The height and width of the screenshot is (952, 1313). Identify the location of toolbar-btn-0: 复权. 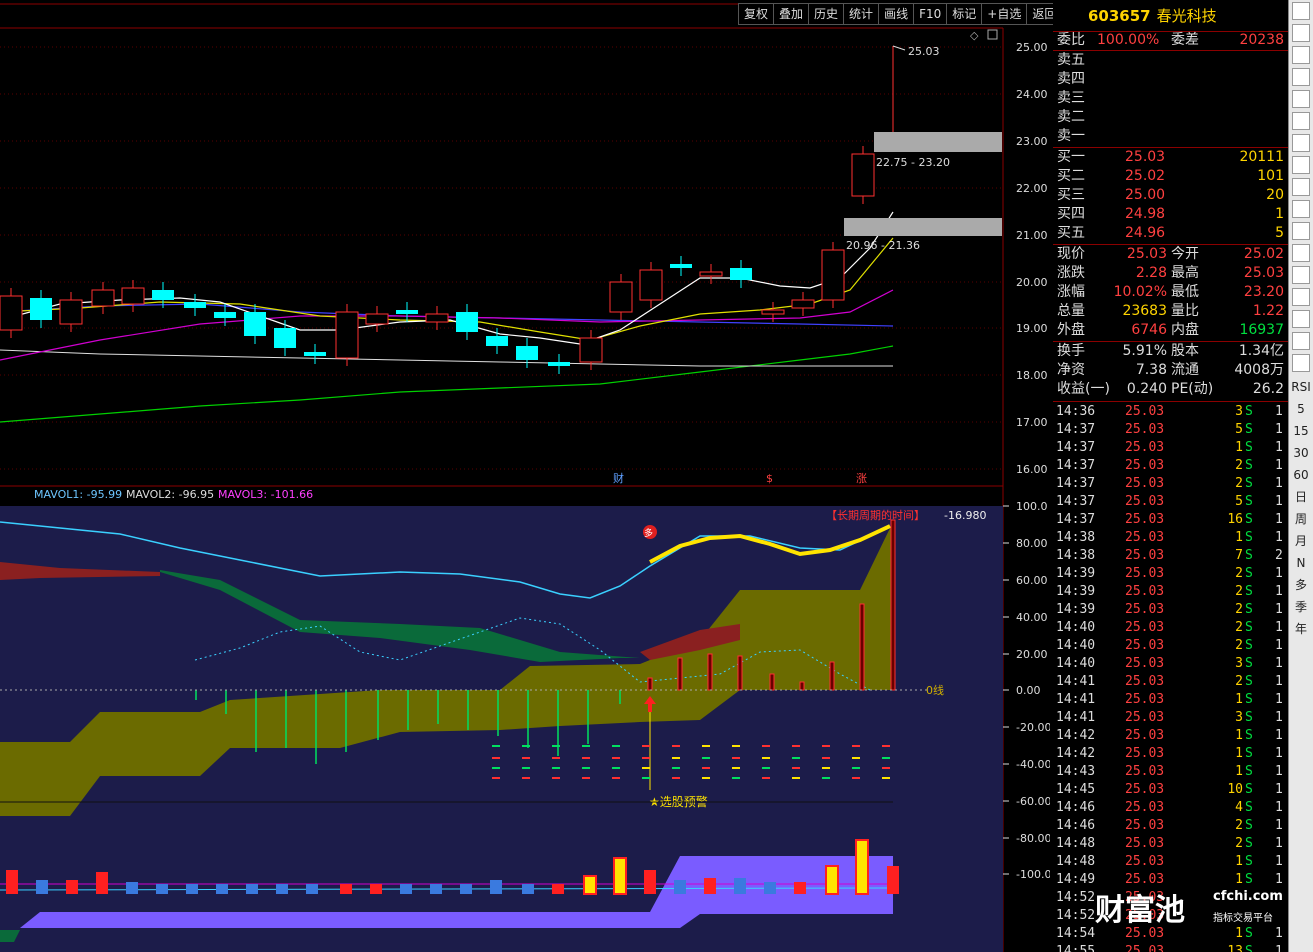
(756, 14).